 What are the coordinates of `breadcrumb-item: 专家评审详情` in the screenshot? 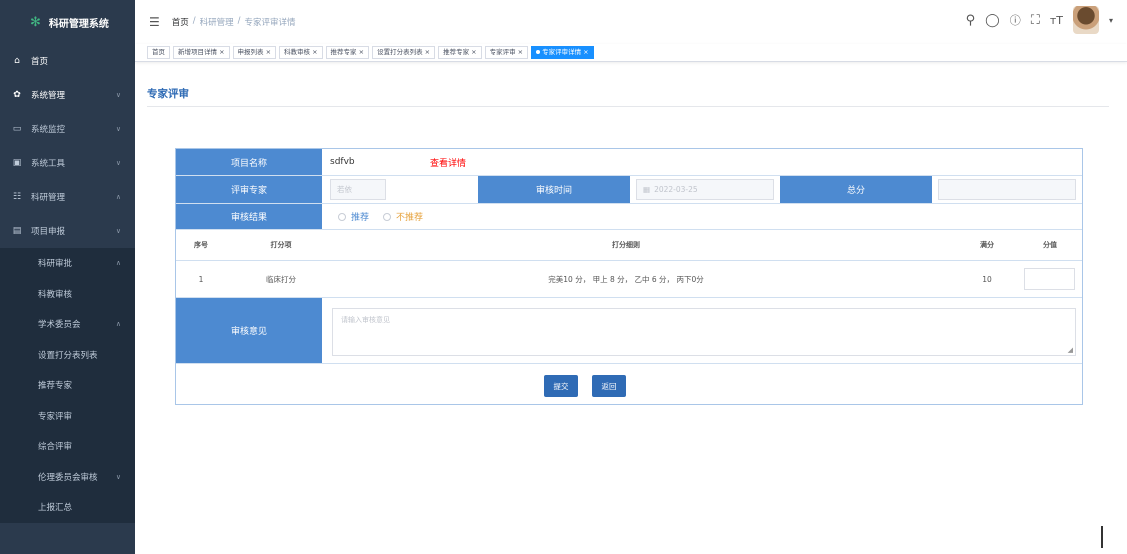 It's located at (270, 23).